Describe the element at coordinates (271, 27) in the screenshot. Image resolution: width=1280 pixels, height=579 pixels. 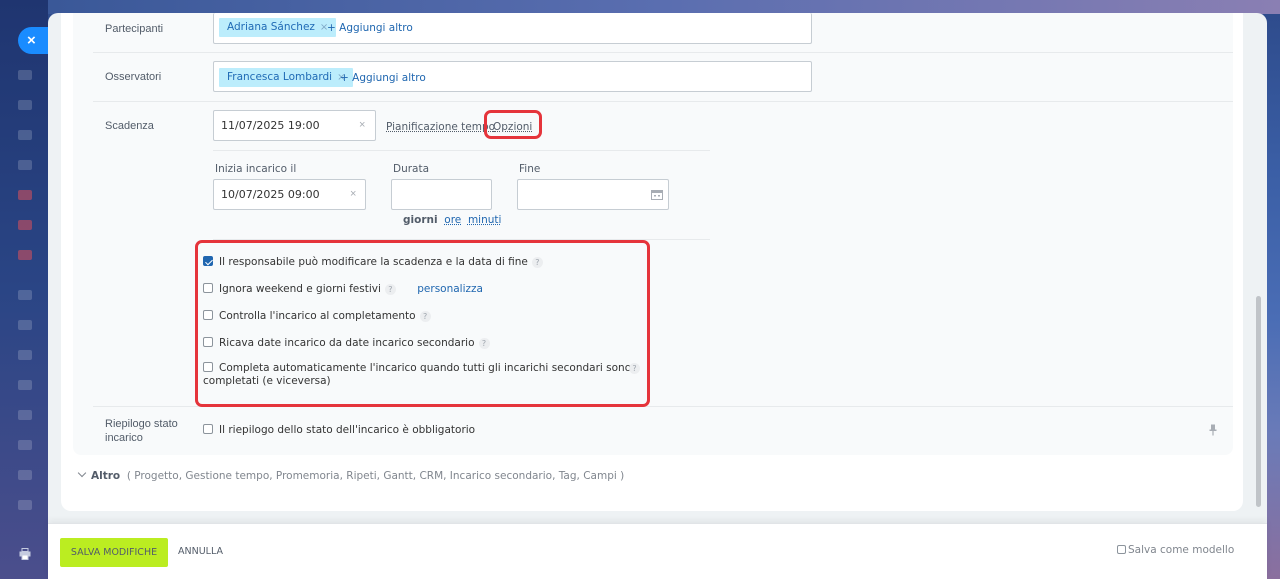
I see `participant-tag-label: Adriana Sánchez` at that location.